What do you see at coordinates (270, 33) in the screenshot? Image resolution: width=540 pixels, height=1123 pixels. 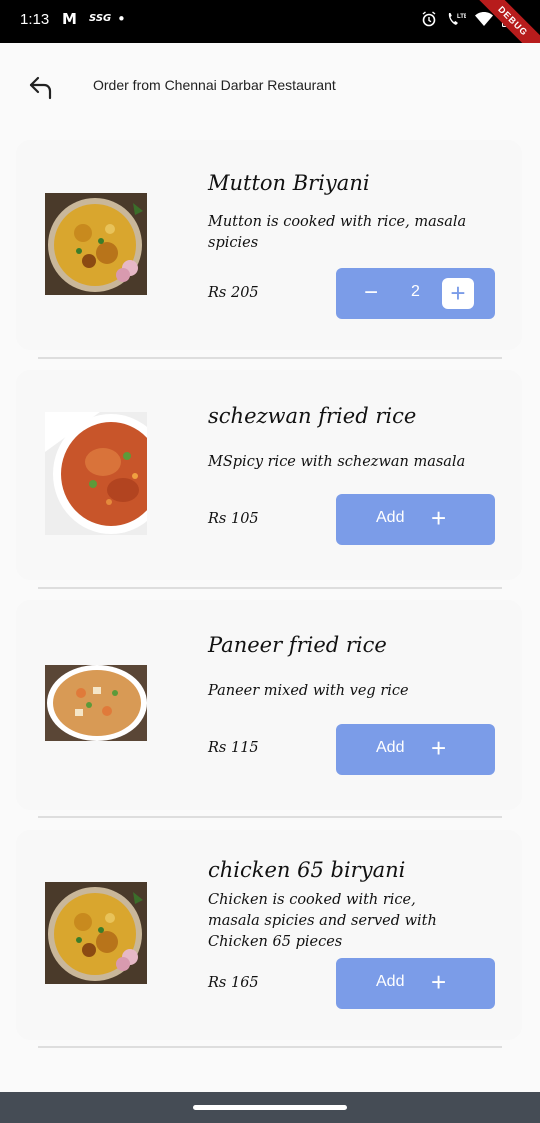 I see `status-bar: 1:13 M SSG • LTE DEBUG` at bounding box center [270, 33].